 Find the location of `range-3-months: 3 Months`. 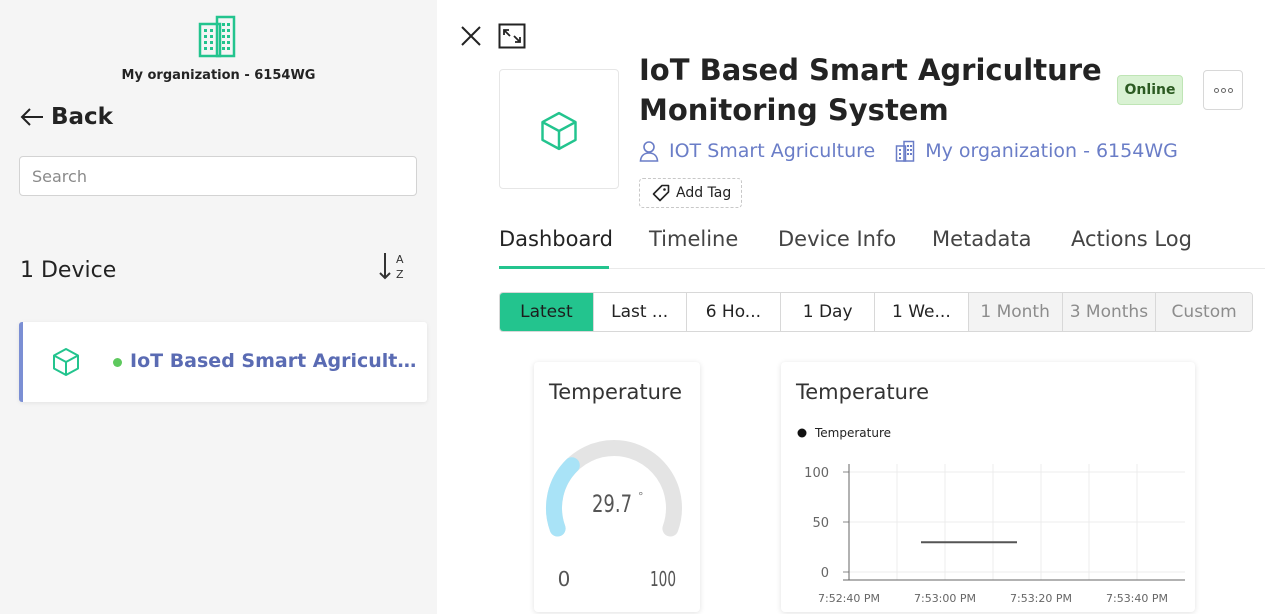

range-3-months: 3 Months is located at coordinates (1109, 312).